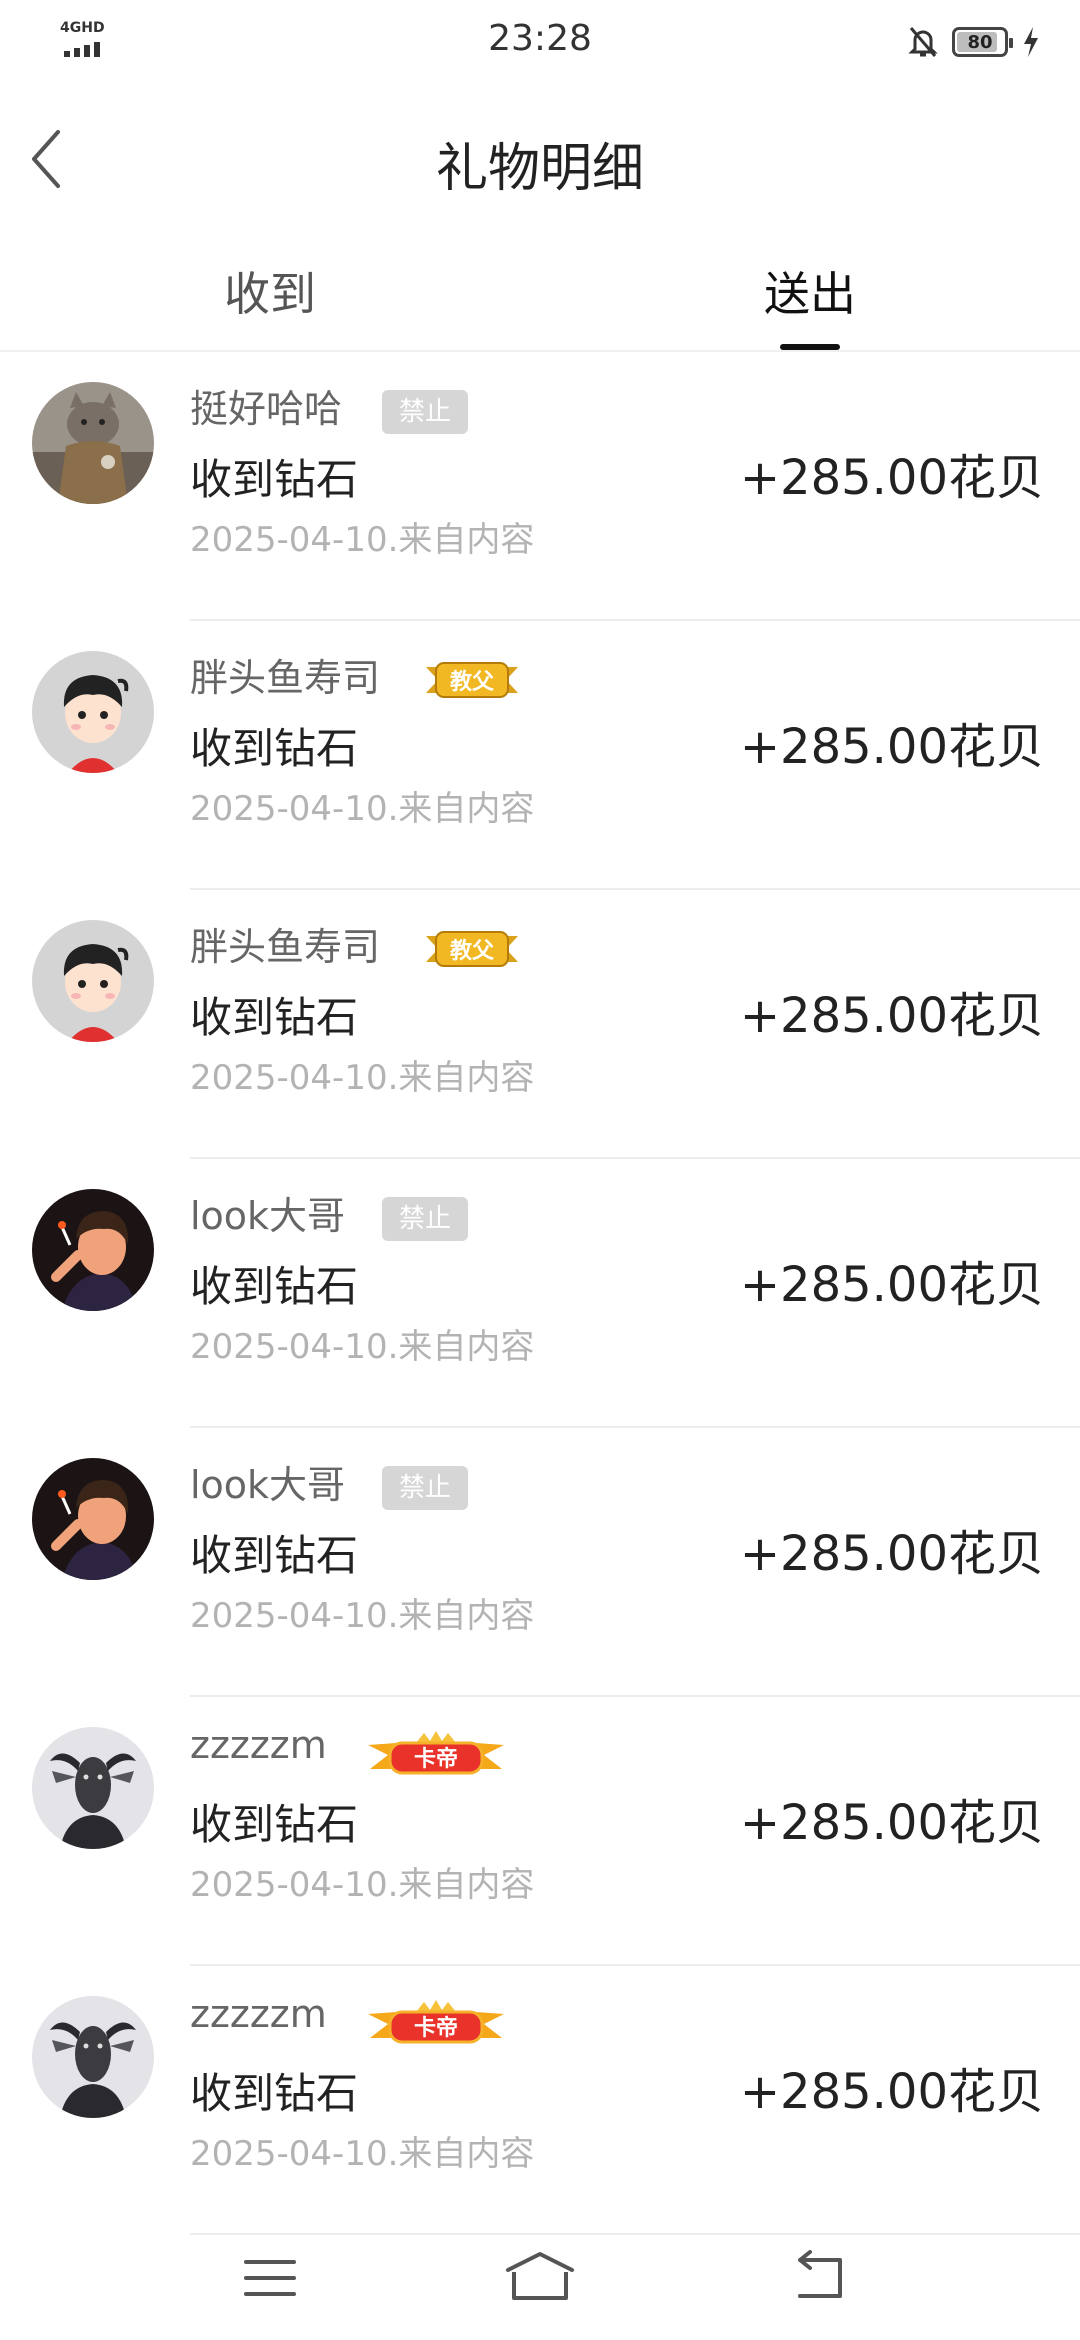  What do you see at coordinates (540, 2278) in the screenshot?
I see `home-icon` at bounding box center [540, 2278].